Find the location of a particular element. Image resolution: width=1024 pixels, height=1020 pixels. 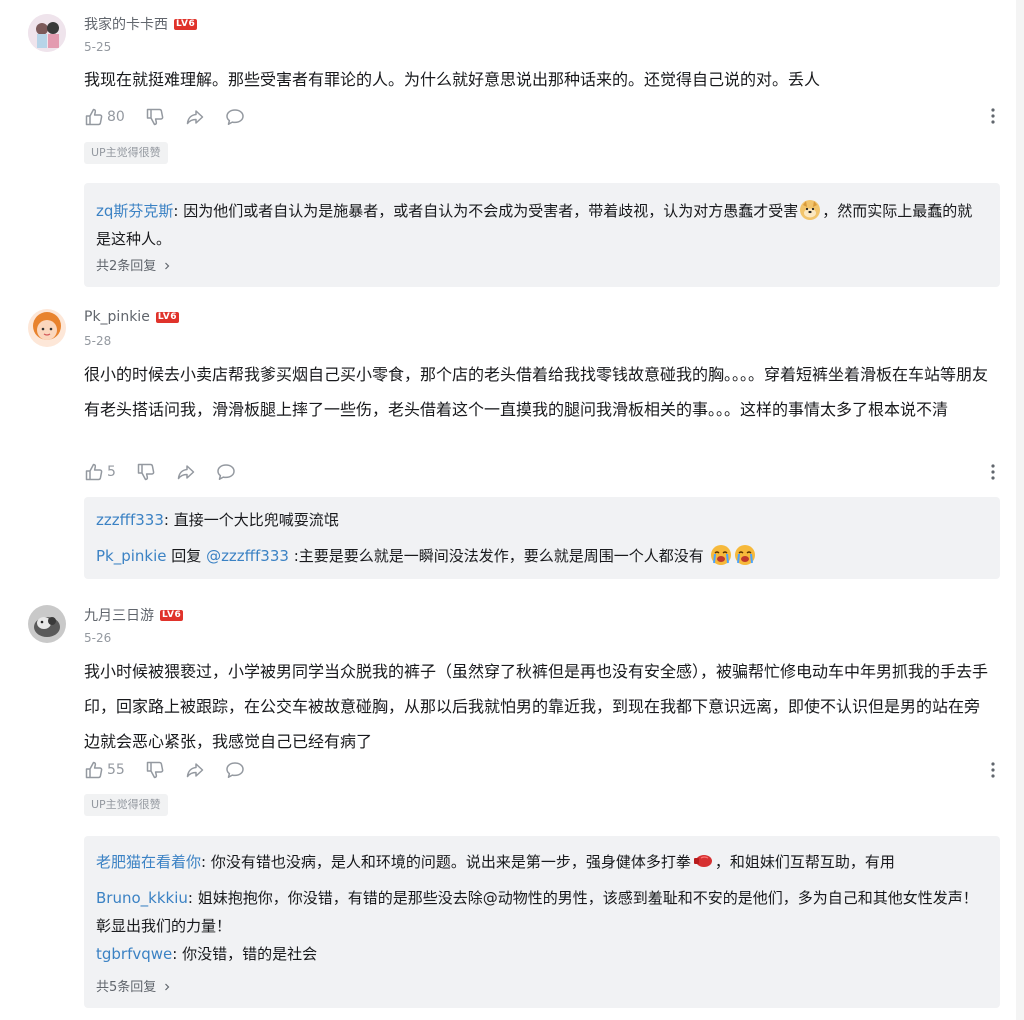

reply-username: Bruno_kkkiu is located at coordinates (142, 898).